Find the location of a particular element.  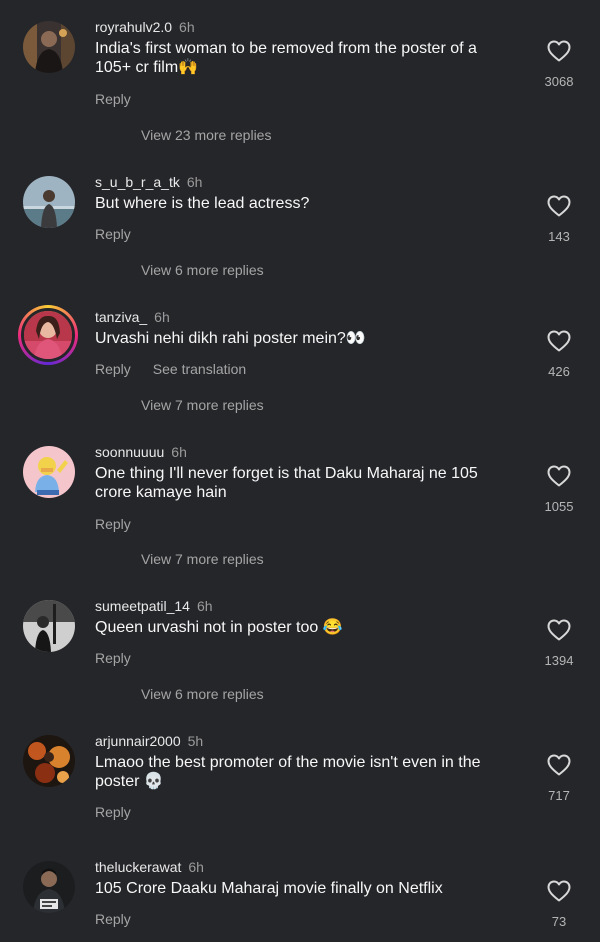

like-count: 143 is located at coordinates (559, 236).